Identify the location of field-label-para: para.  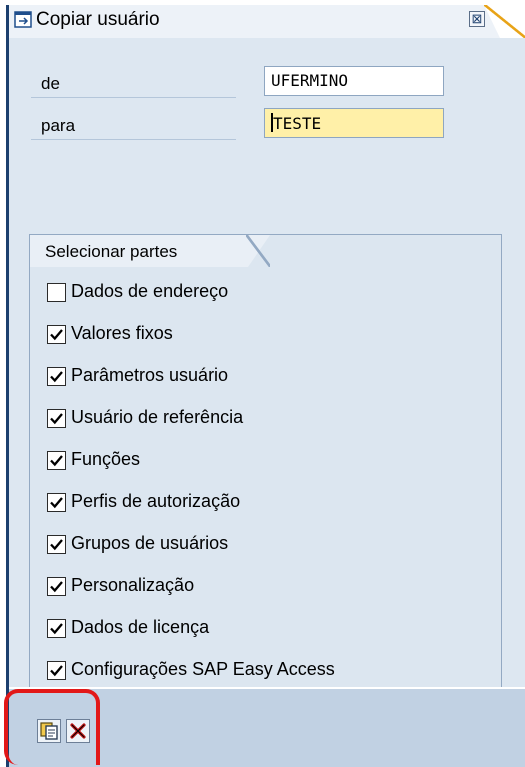
(58, 125).